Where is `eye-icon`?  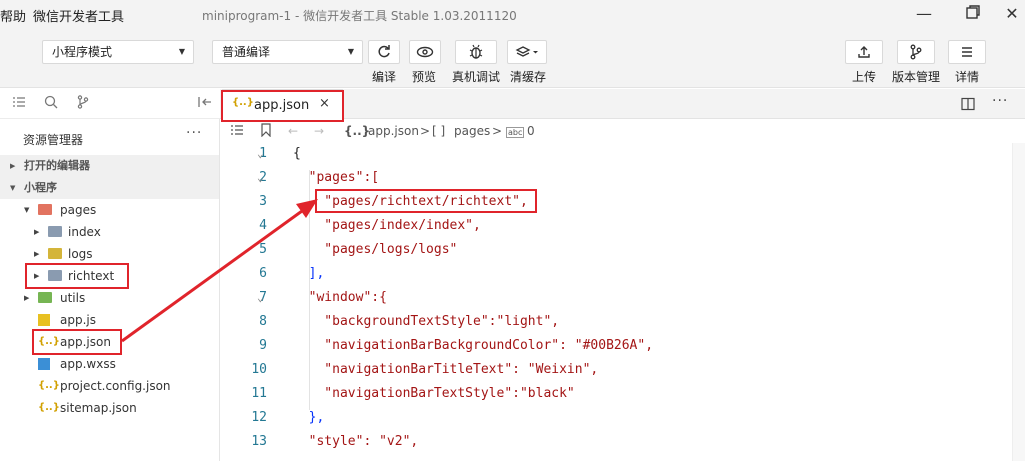
eye-icon is located at coordinates (425, 52).